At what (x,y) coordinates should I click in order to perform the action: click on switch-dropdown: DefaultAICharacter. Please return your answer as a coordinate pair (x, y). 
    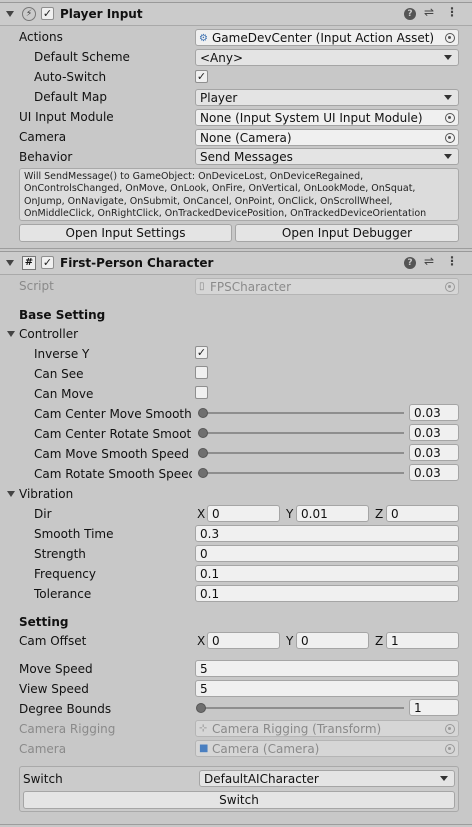
    Looking at the image, I should click on (327, 778).